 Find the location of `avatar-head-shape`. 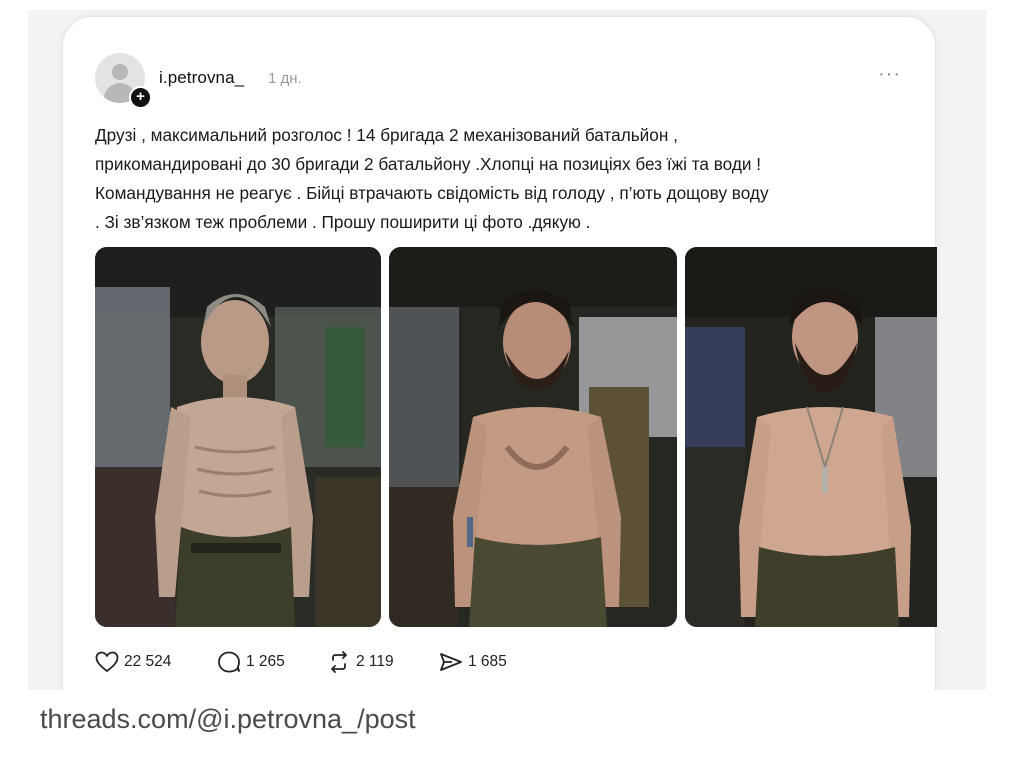

avatar-head-shape is located at coordinates (120, 72).